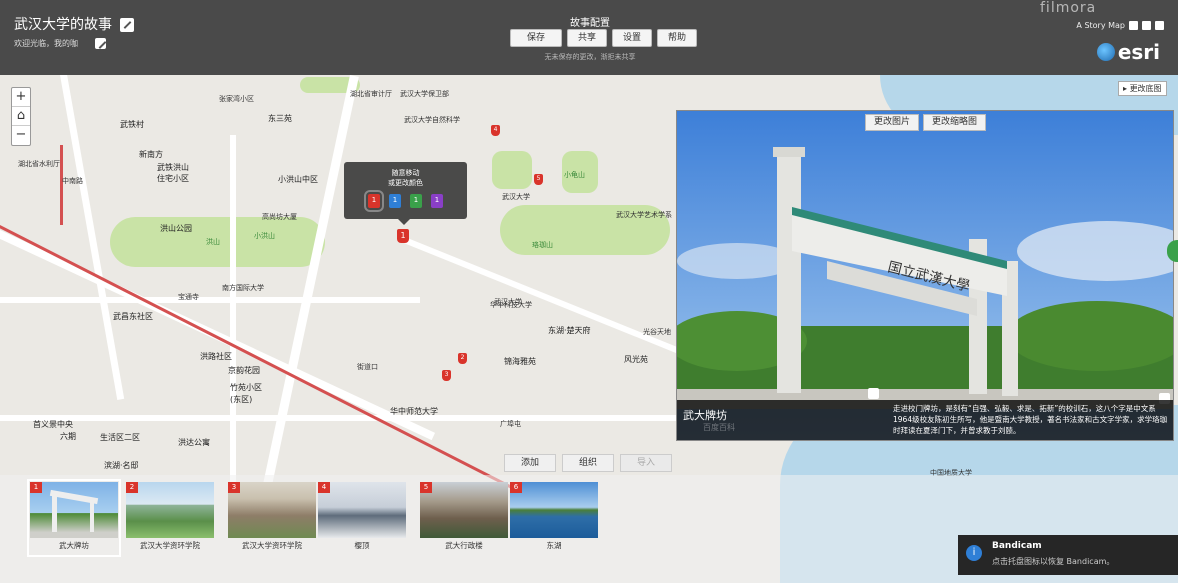 The image size is (1178, 583). Describe the element at coordinates (416, 201) in the screenshot. I see `green-pin-option: 1` at that location.